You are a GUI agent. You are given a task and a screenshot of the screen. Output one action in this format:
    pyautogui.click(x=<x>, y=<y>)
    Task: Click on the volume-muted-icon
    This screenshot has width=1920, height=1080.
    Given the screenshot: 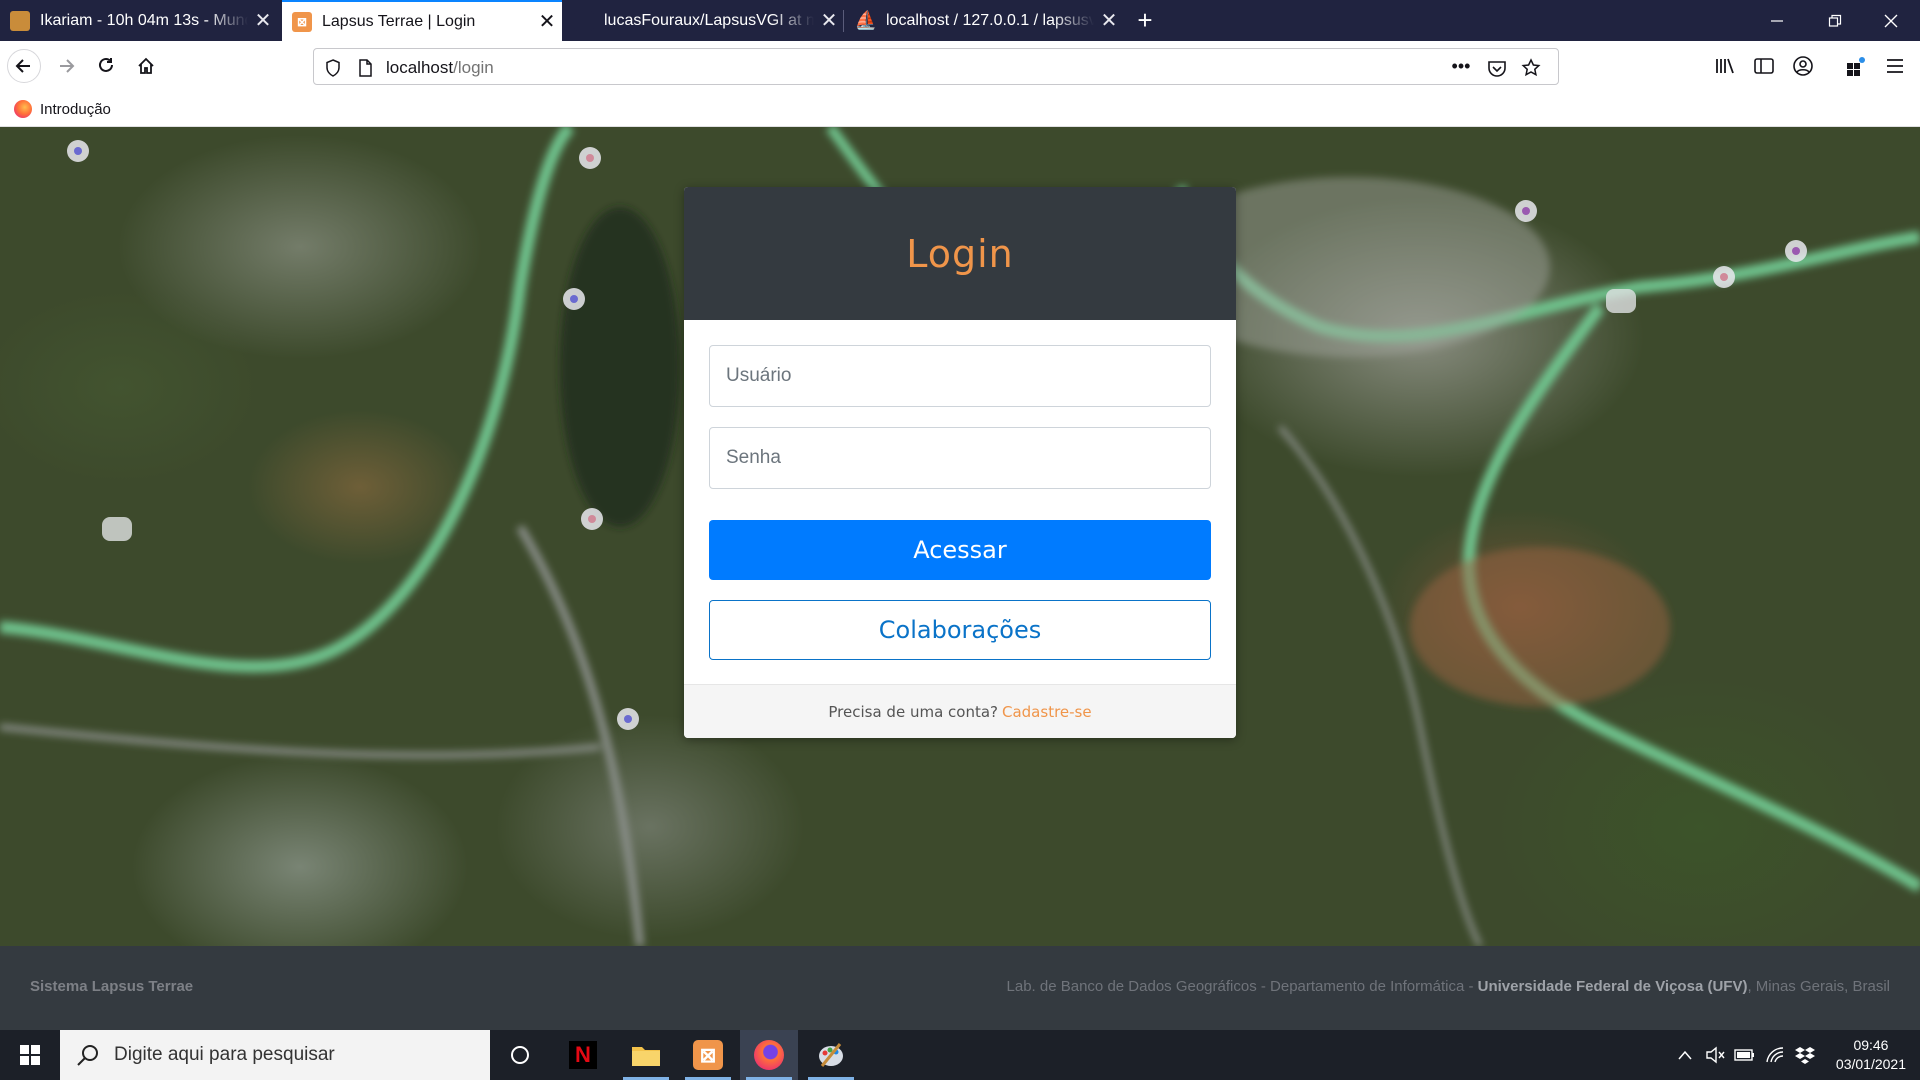 What is the action you would take?
    pyautogui.click(x=1715, y=1055)
    